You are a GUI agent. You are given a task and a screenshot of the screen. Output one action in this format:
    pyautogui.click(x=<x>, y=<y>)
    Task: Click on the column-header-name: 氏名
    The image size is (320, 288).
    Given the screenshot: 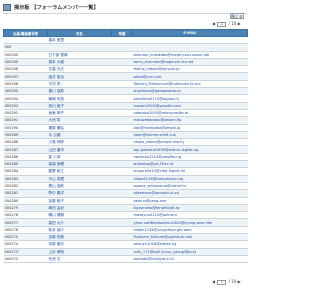 What is the action you would take?
    pyautogui.click(x=79, y=33)
    